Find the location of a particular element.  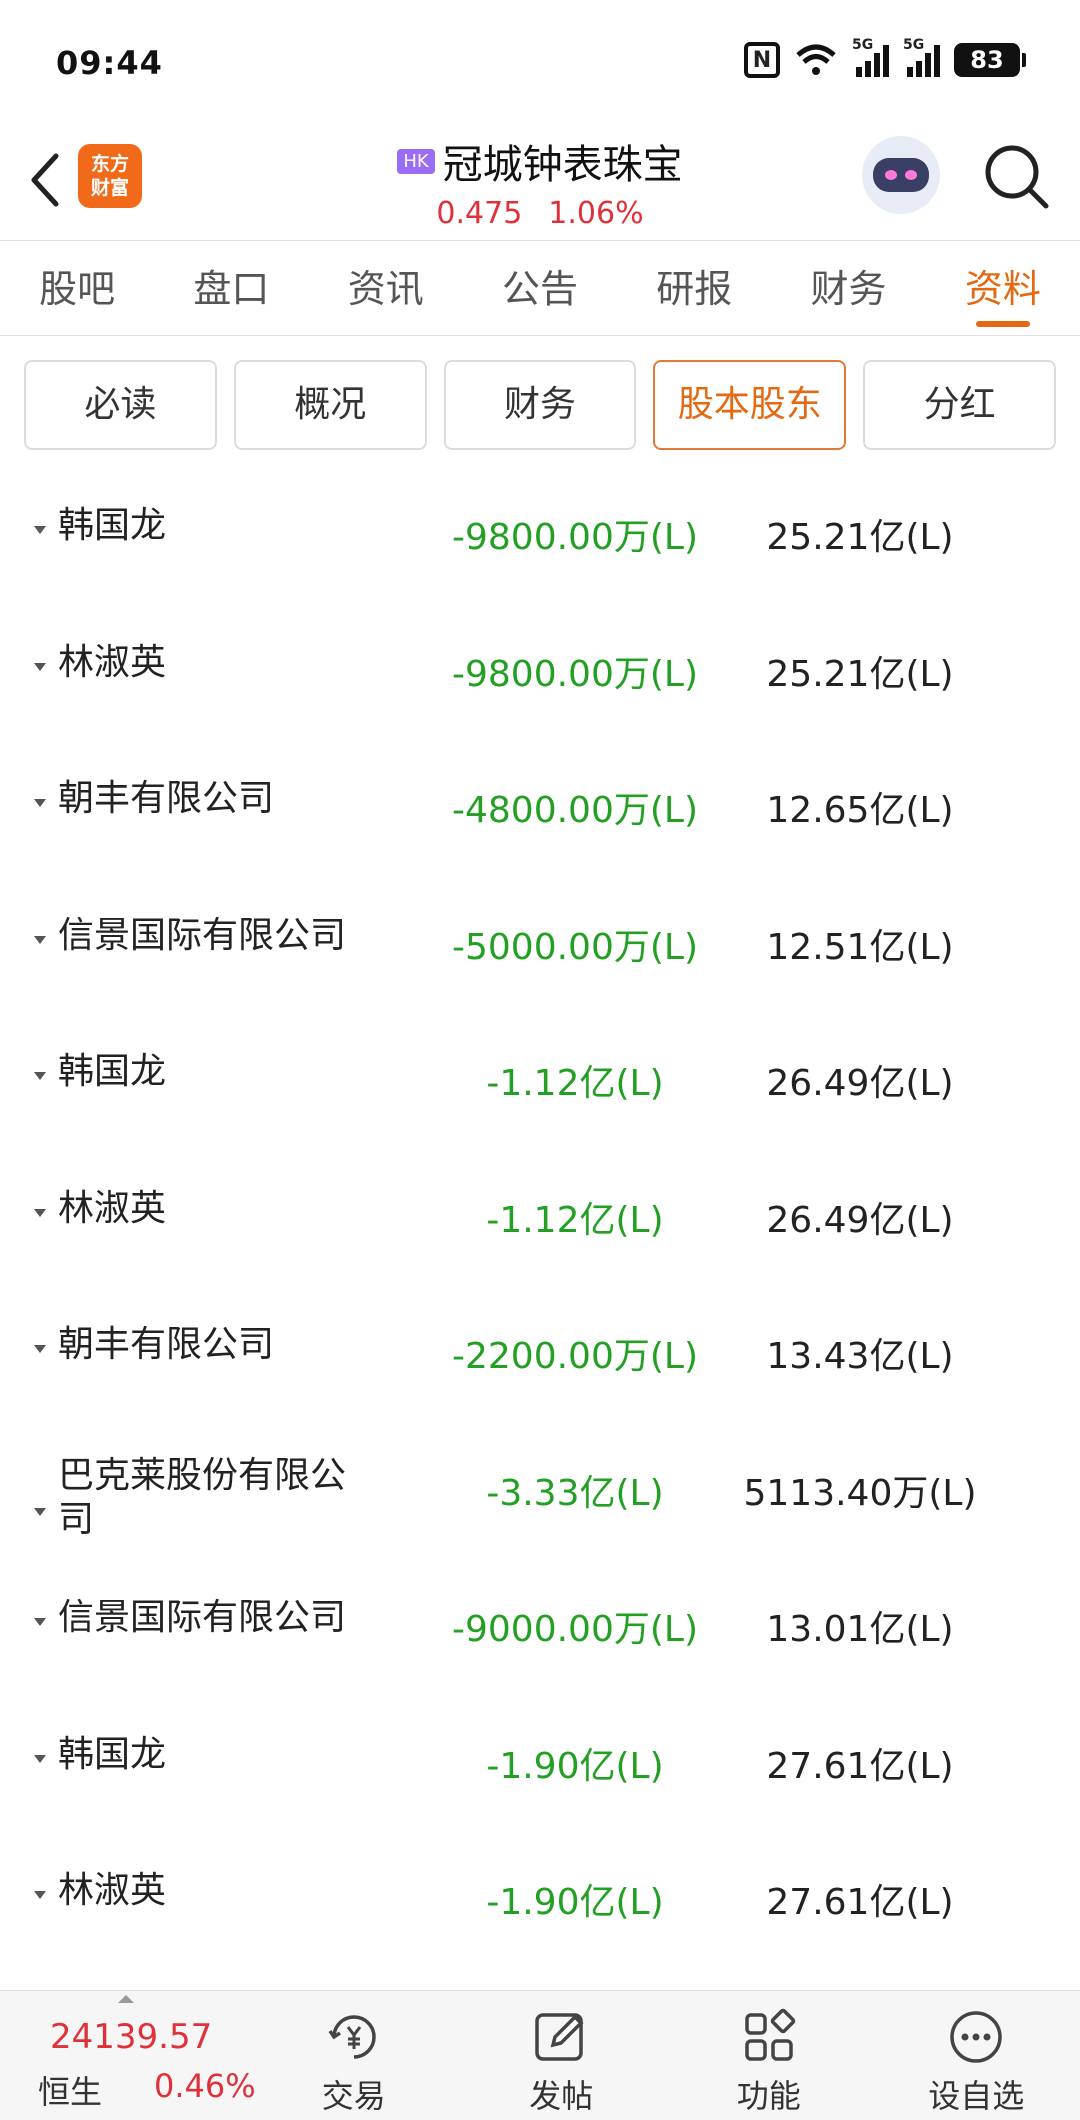

nav-features: 功能 is located at coordinates (769, 2055).